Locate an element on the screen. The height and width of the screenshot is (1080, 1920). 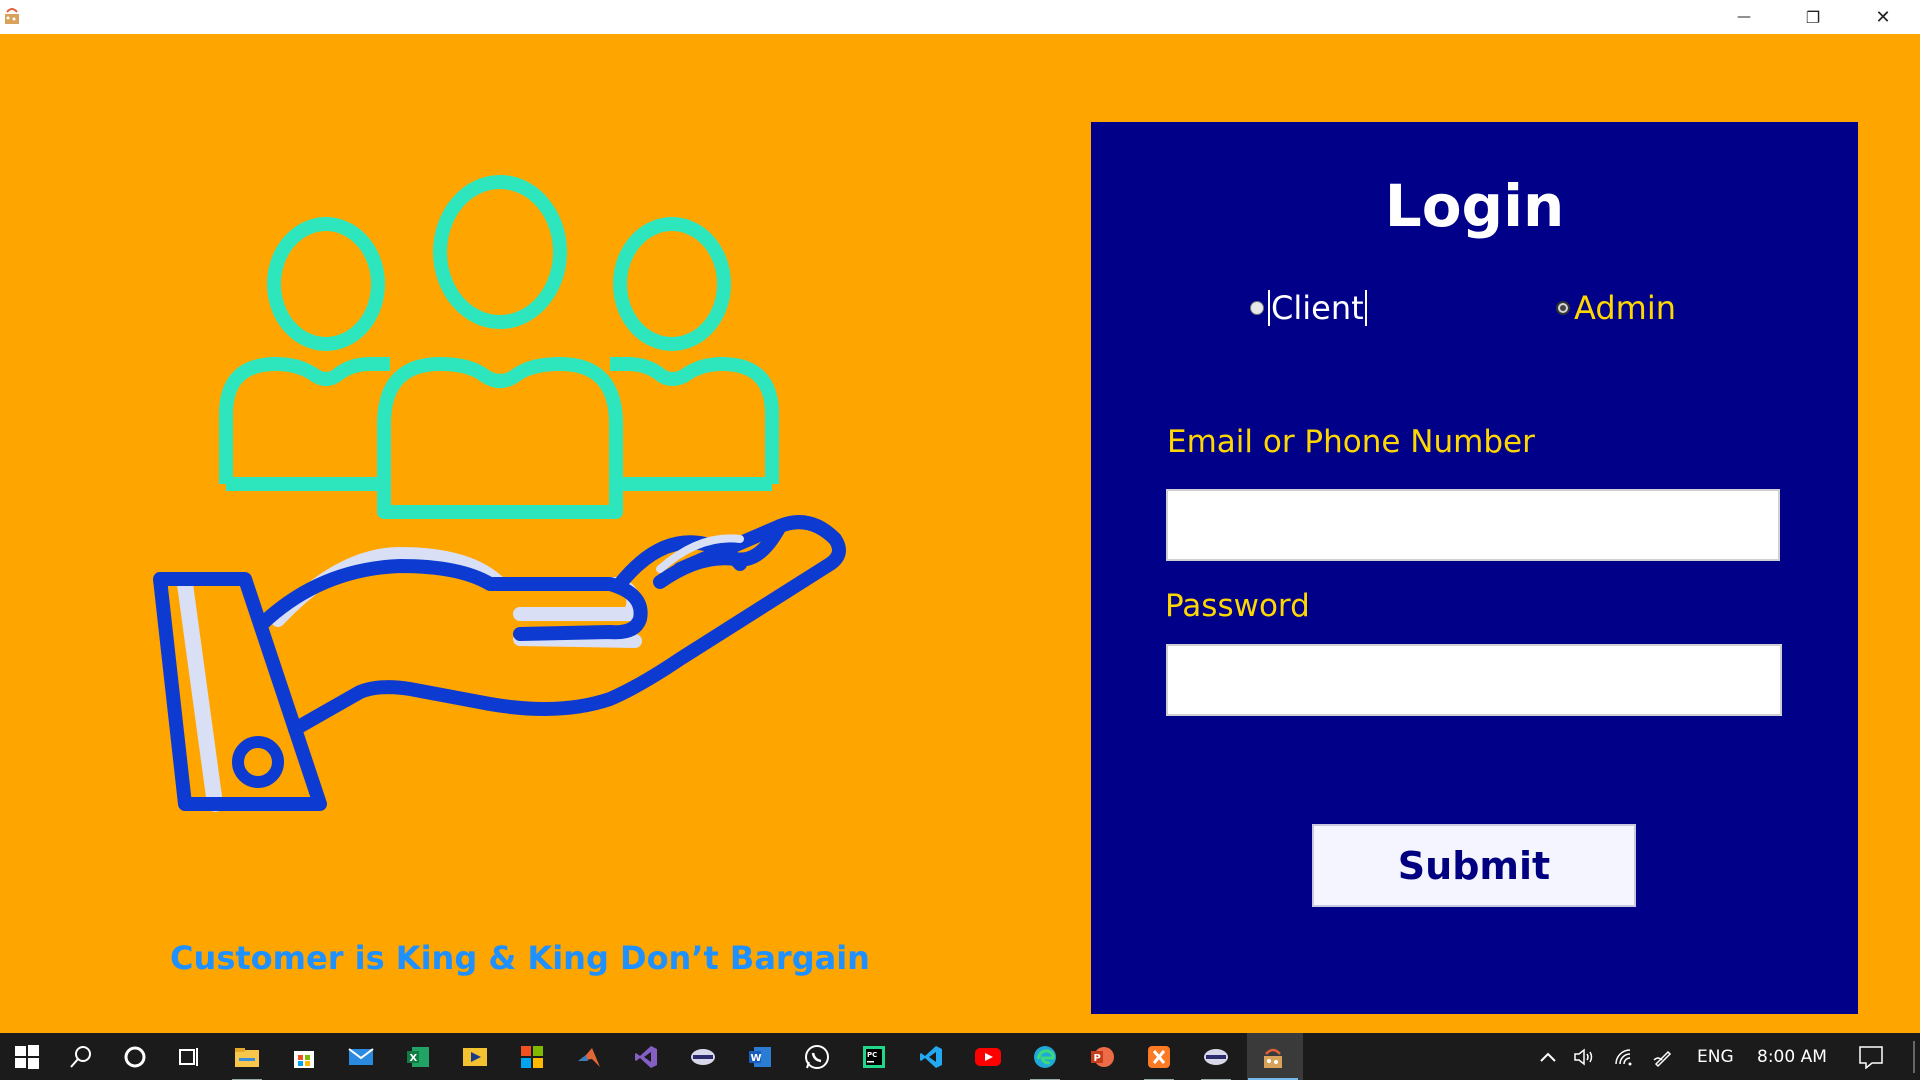
tagline: Customer is King & King Don’t Bargain is located at coordinates (520, 958).